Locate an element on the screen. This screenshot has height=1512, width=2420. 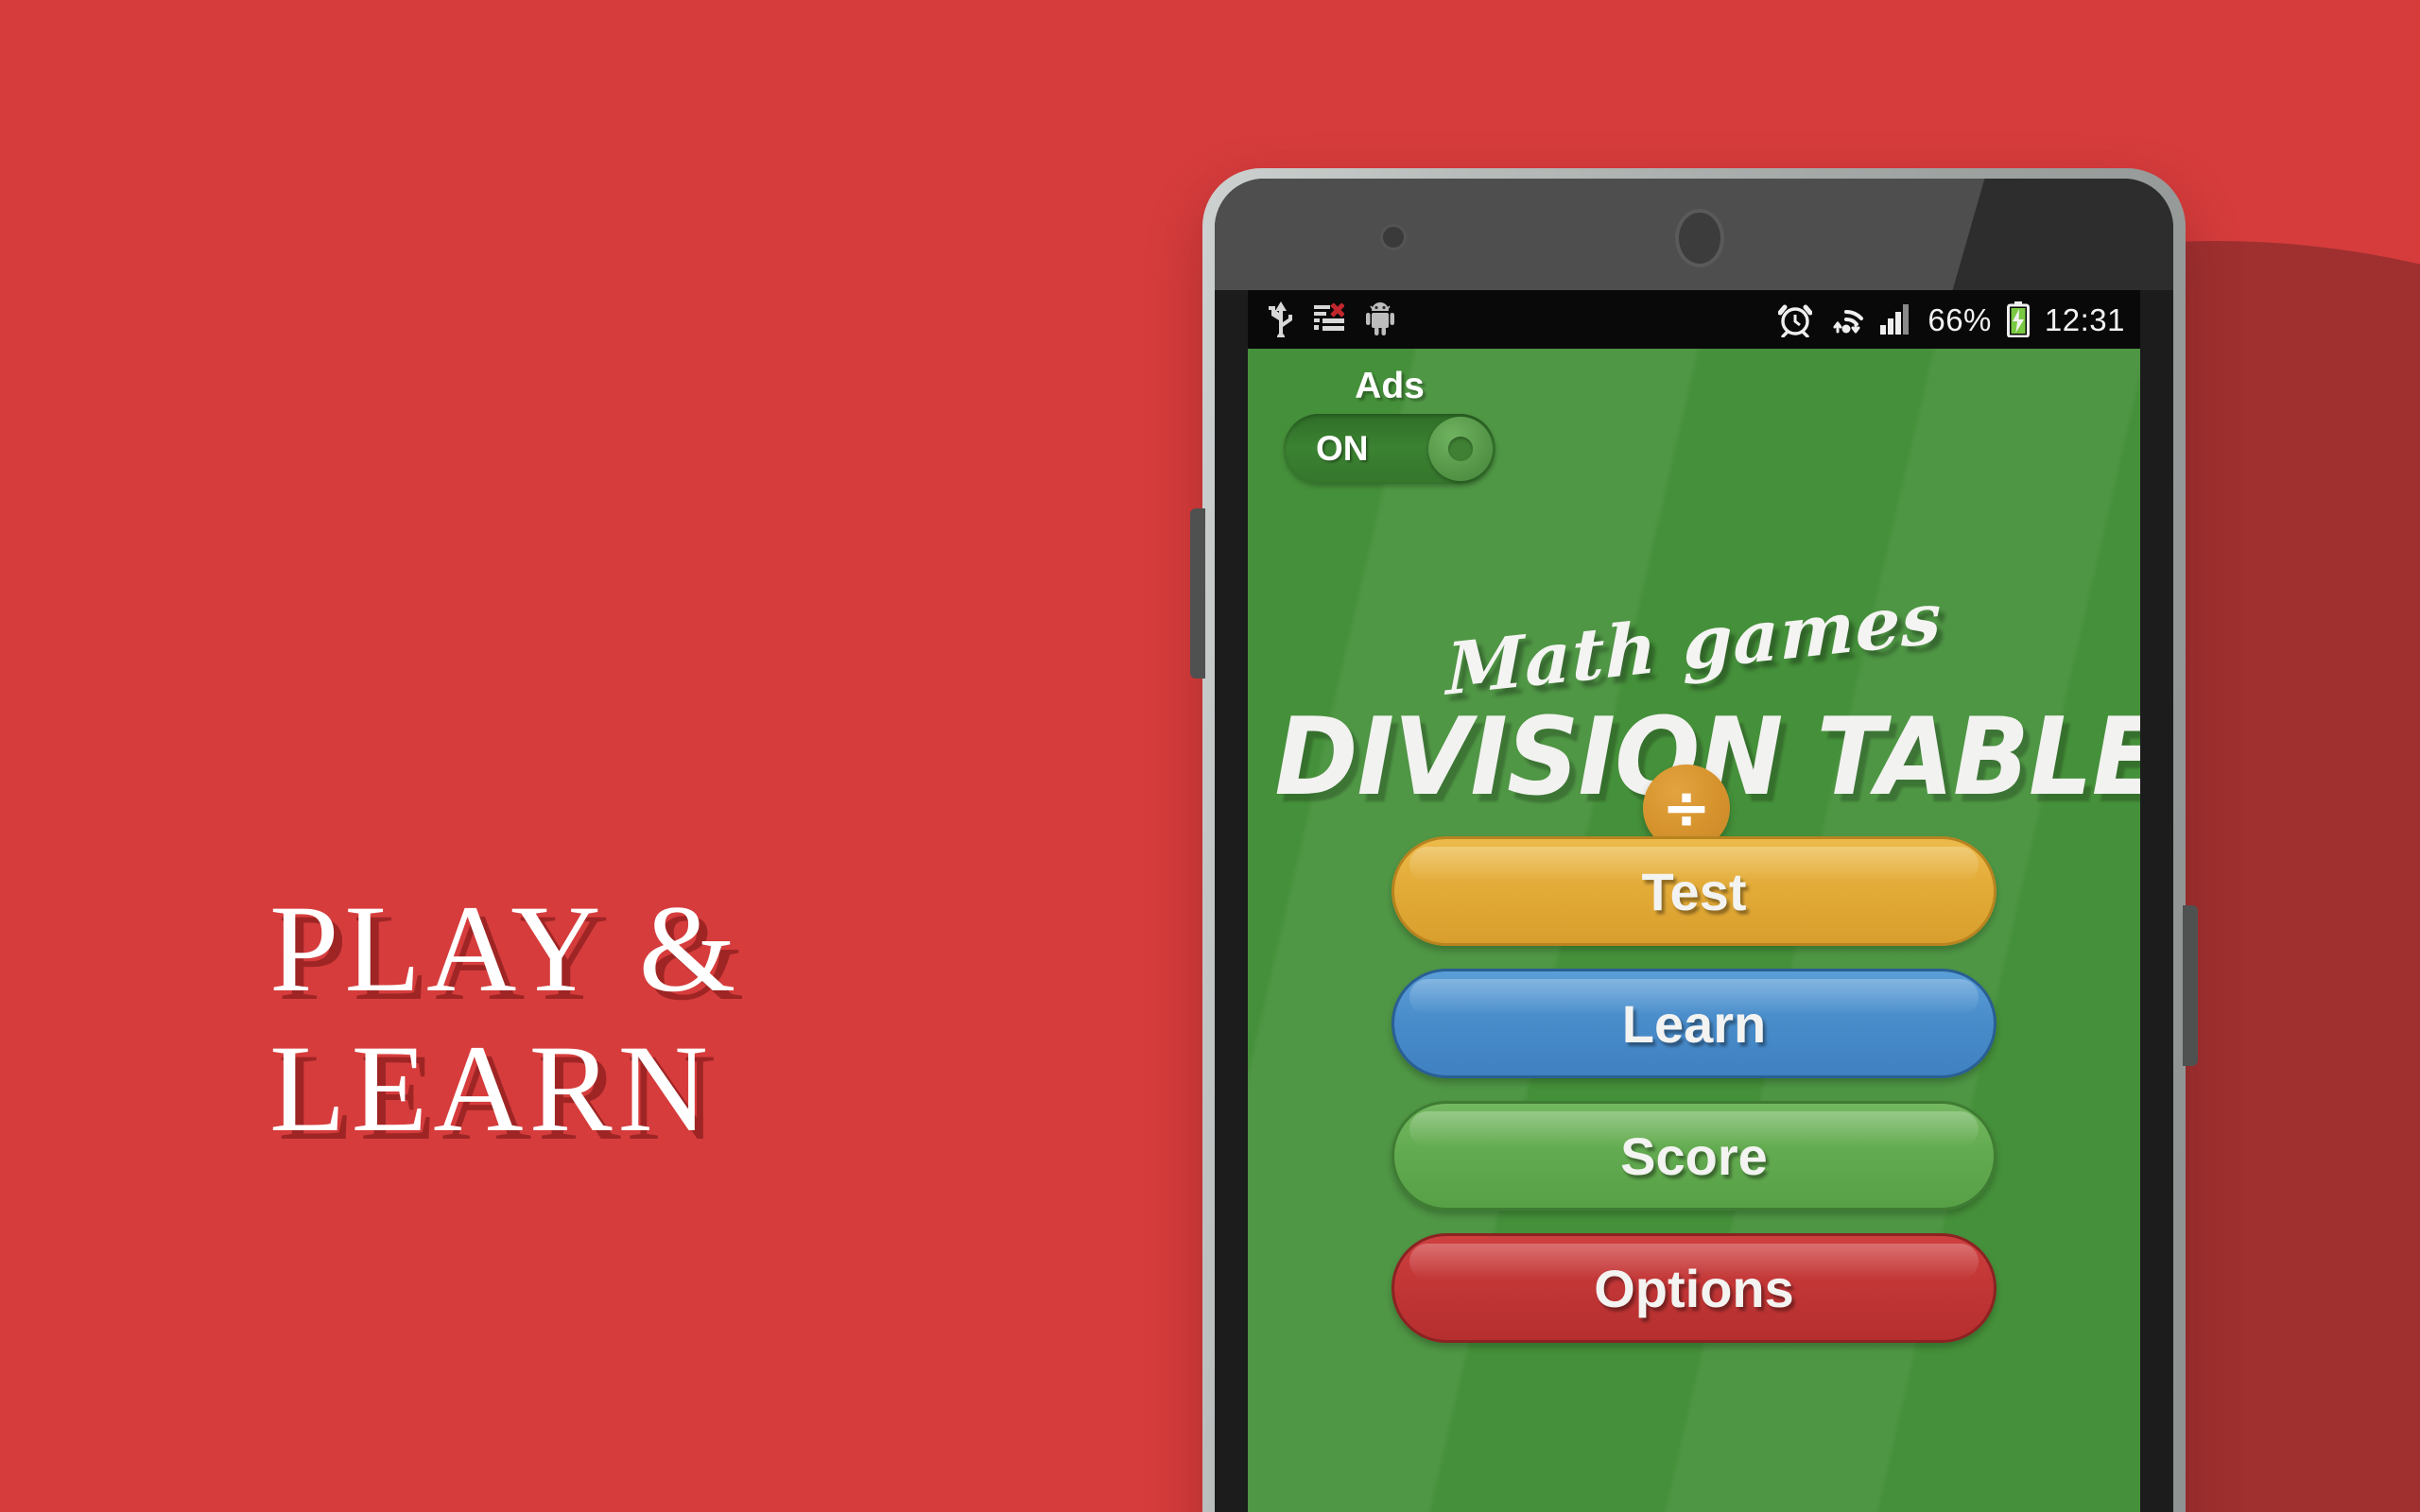
phone-top-bezel is located at coordinates (1694, 234).